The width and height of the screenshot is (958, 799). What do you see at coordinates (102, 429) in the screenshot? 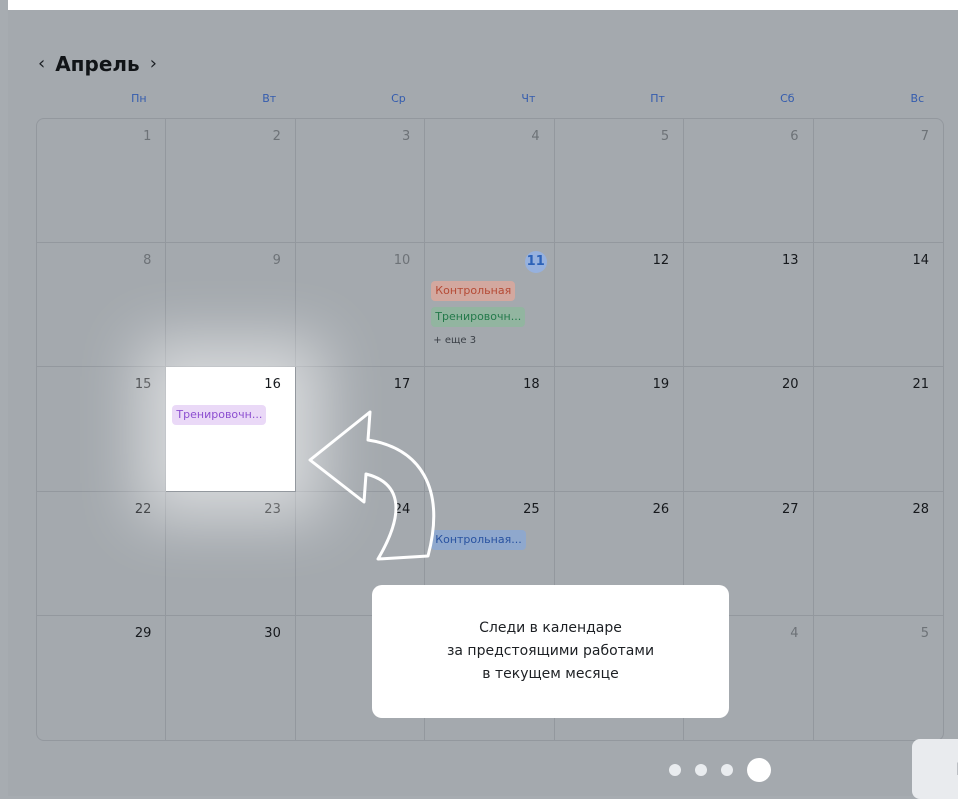
I see `day-cell: 15` at bounding box center [102, 429].